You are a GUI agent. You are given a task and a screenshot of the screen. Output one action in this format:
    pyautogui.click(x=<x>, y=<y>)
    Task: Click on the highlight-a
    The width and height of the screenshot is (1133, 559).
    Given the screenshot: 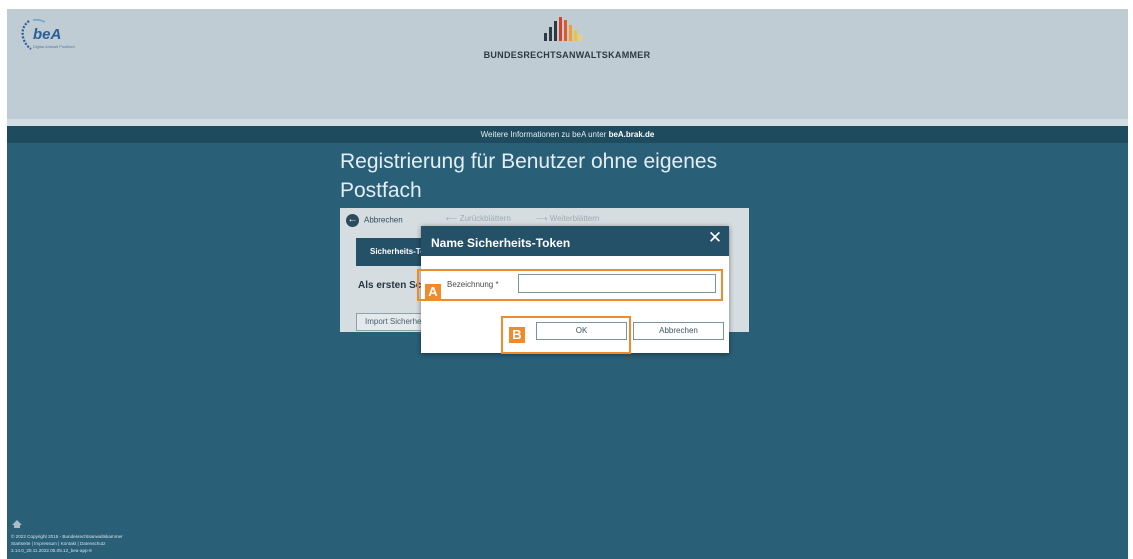 What is the action you would take?
    pyautogui.click(x=570, y=285)
    